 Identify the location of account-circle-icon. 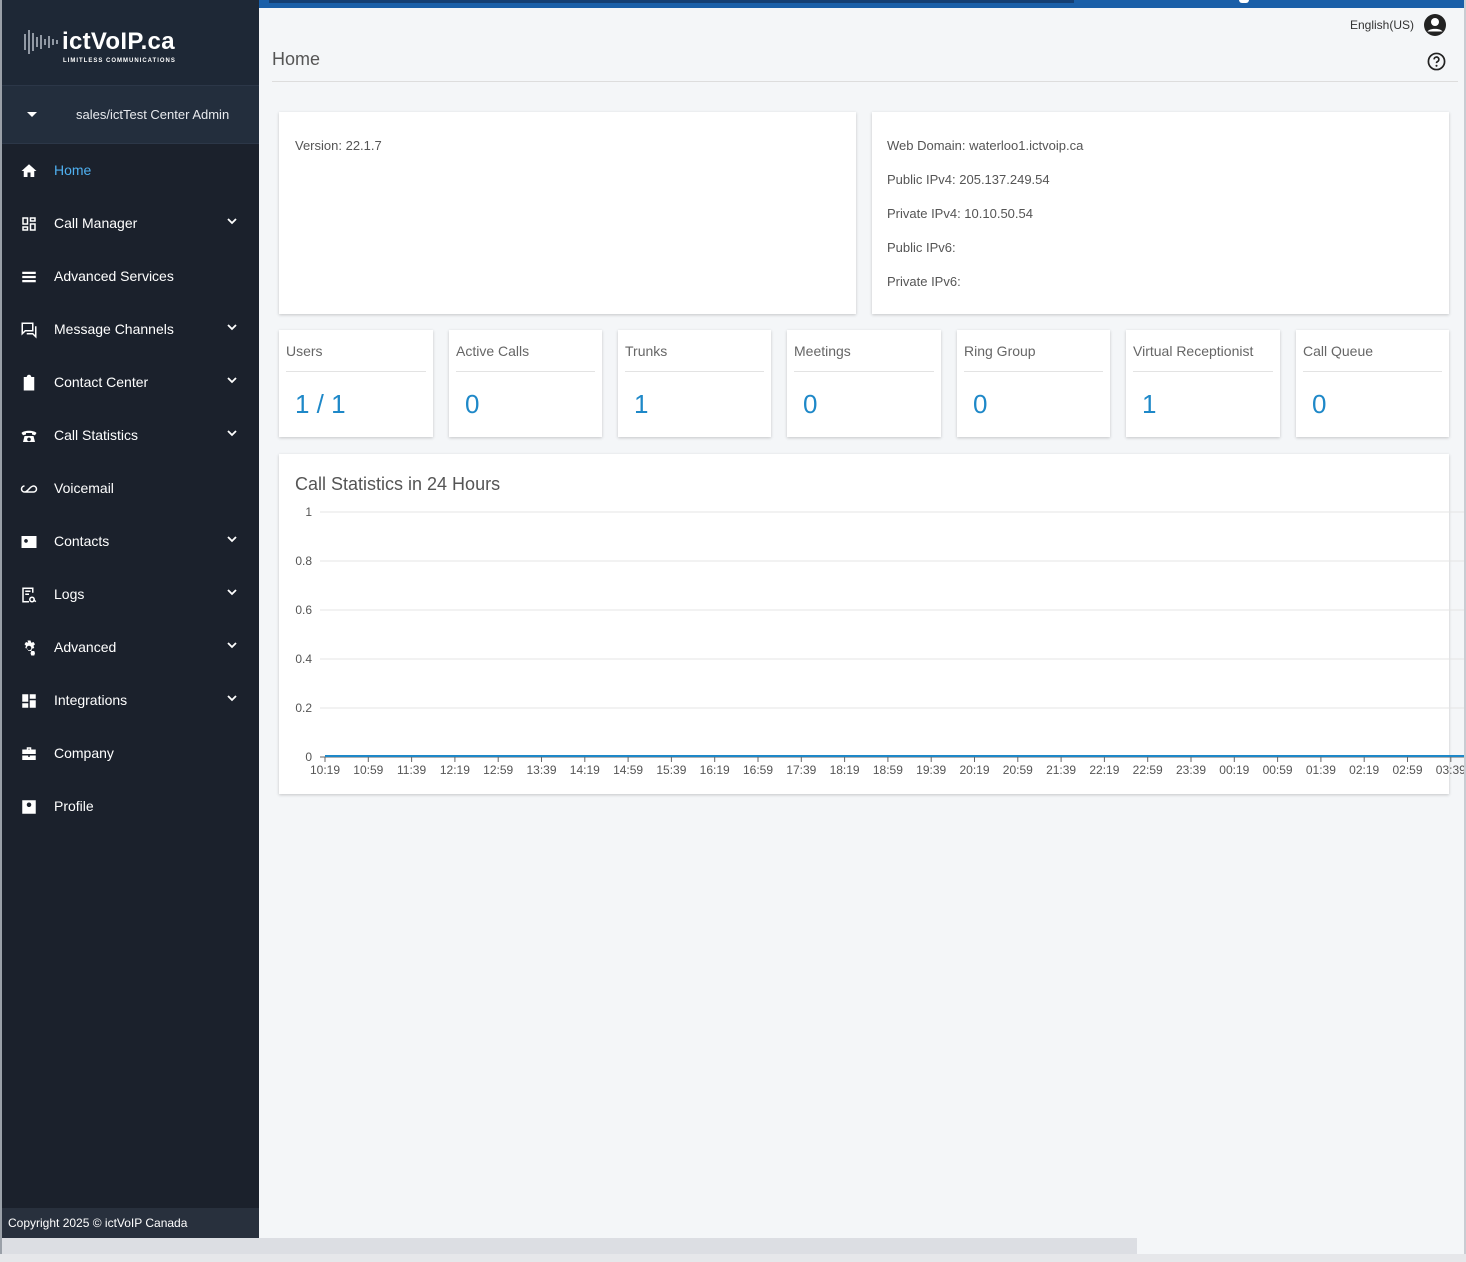
(1435, 25).